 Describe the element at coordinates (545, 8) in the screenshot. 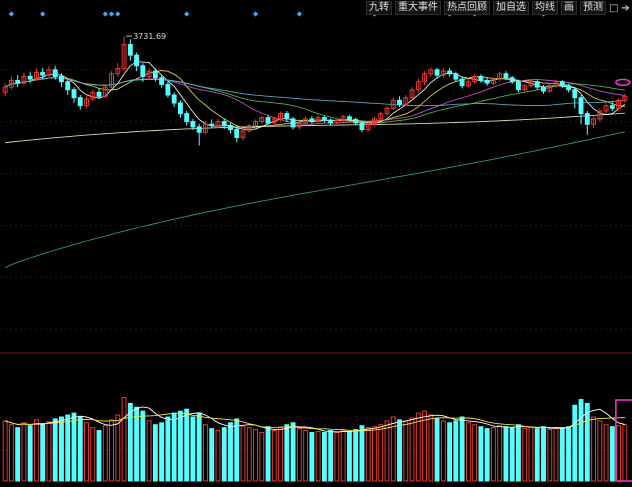

I see `moving-average-button: 均线` at that location.